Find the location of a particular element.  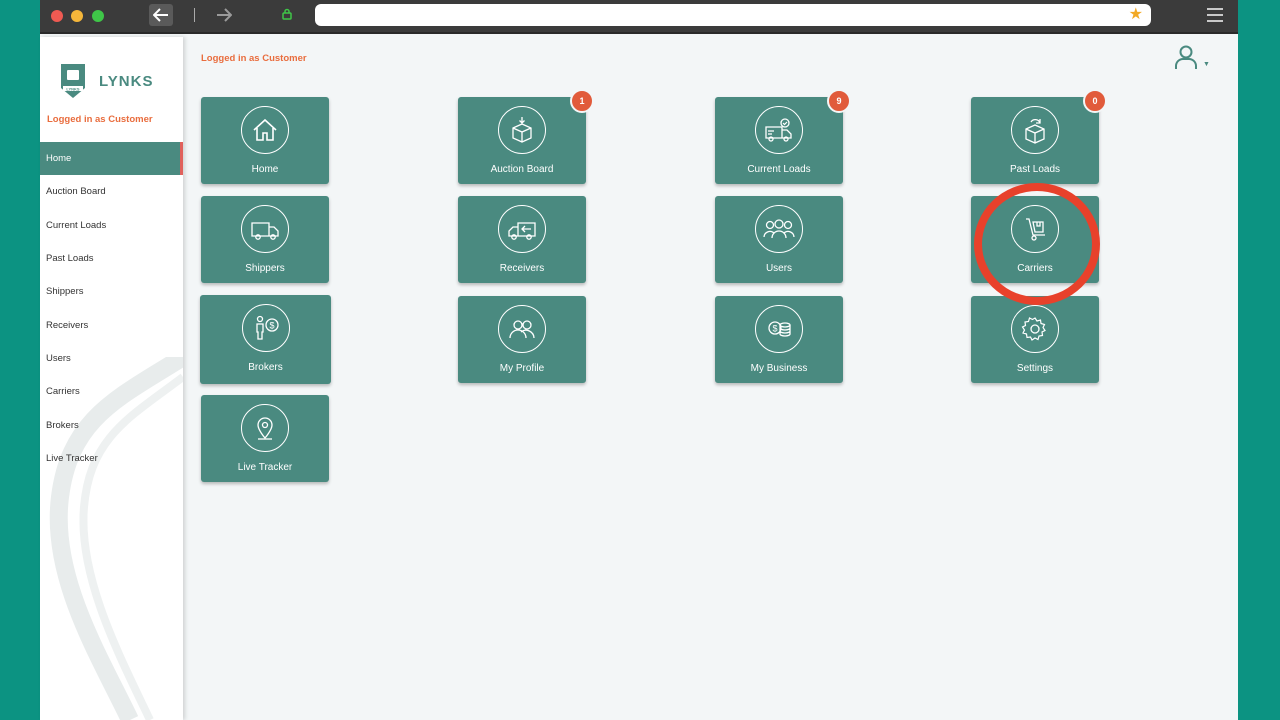

tile-home: Home is located at coordinates (265, 140).